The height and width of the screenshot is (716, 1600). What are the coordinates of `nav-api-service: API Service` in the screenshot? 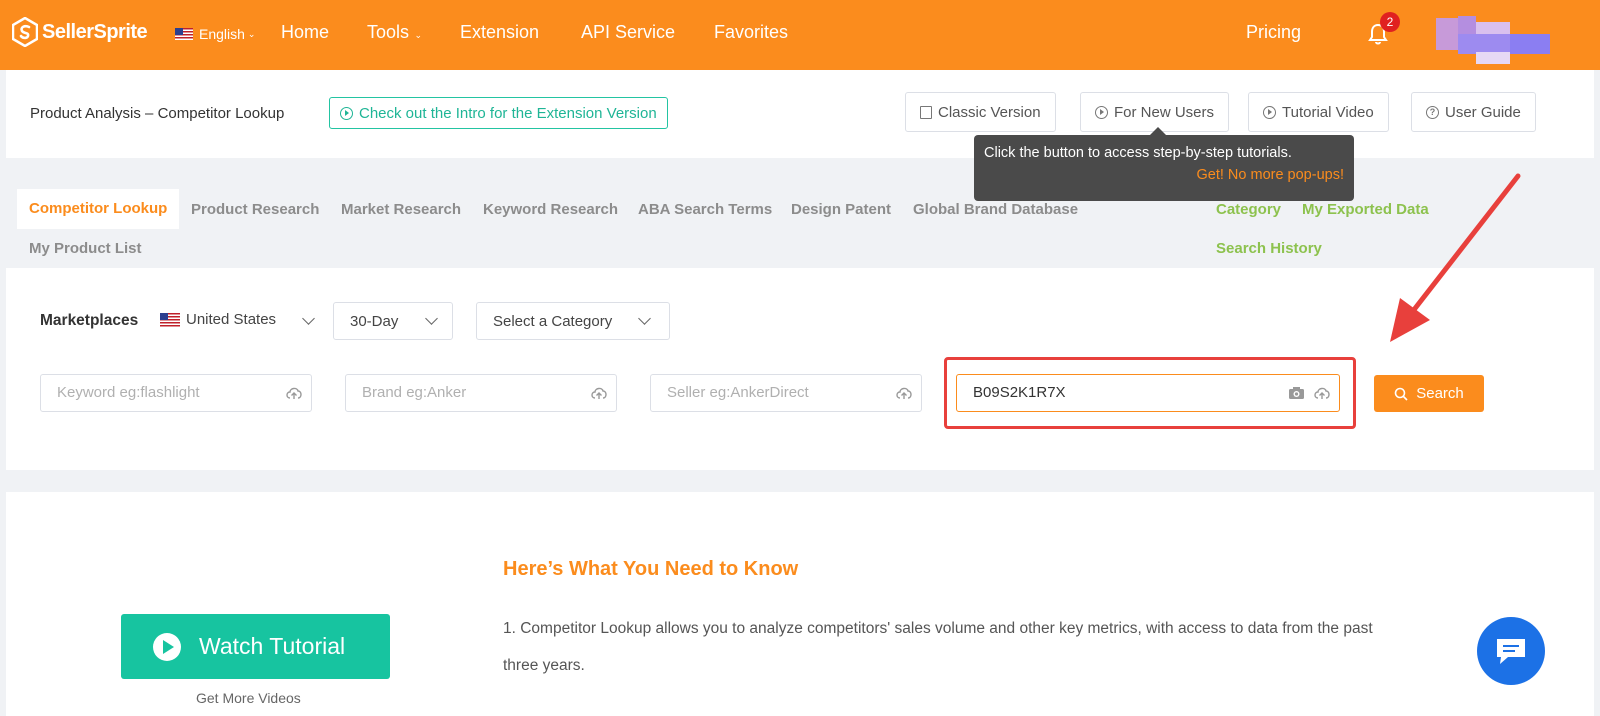 It's located at (628, 32).